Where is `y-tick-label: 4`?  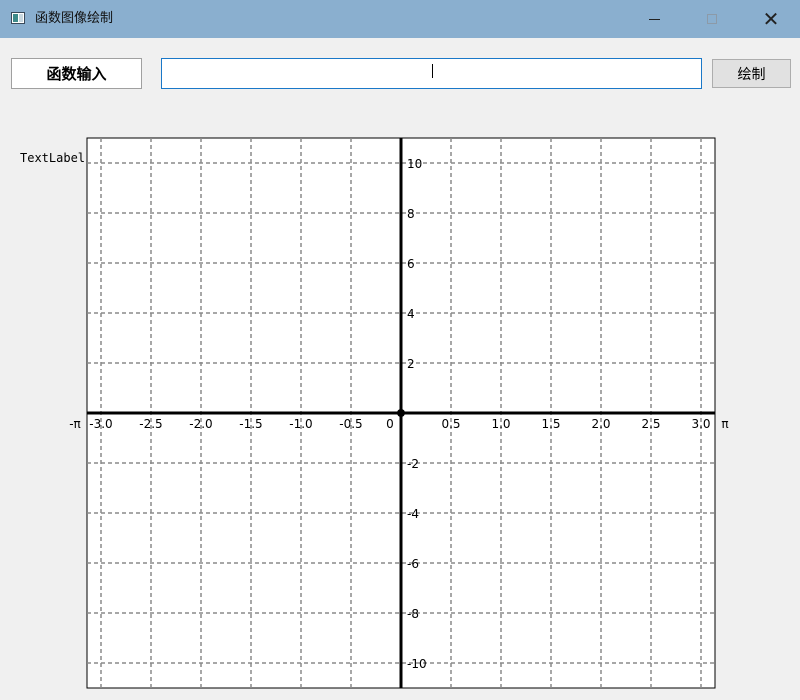
y-tick-label: 4 is located at coordinates (411, 314).